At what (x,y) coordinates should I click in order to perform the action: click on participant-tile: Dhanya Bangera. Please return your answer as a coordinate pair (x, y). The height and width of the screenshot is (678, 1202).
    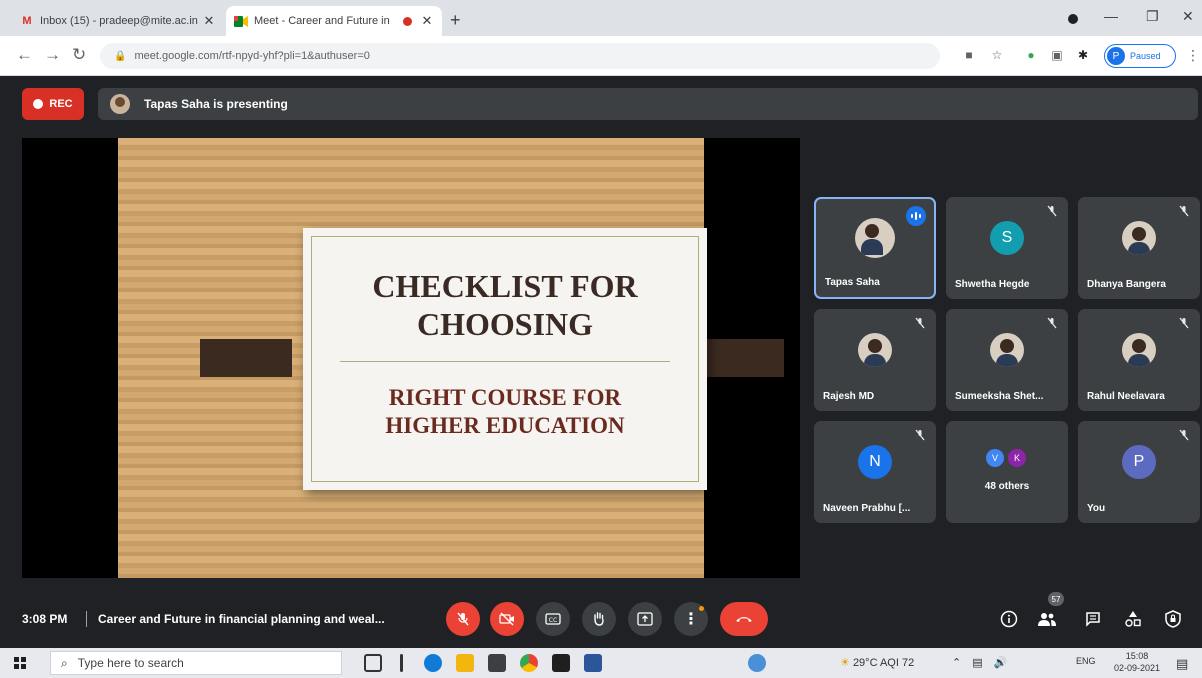
    Looking at the image, I should click on (1139, 248).